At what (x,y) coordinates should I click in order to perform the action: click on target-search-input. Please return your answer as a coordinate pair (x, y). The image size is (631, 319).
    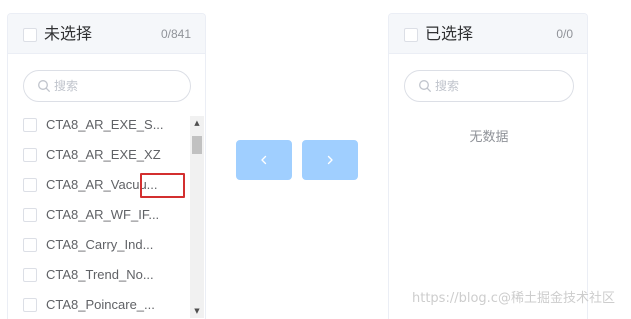
    Looking at the image, I should click on (495, 86).